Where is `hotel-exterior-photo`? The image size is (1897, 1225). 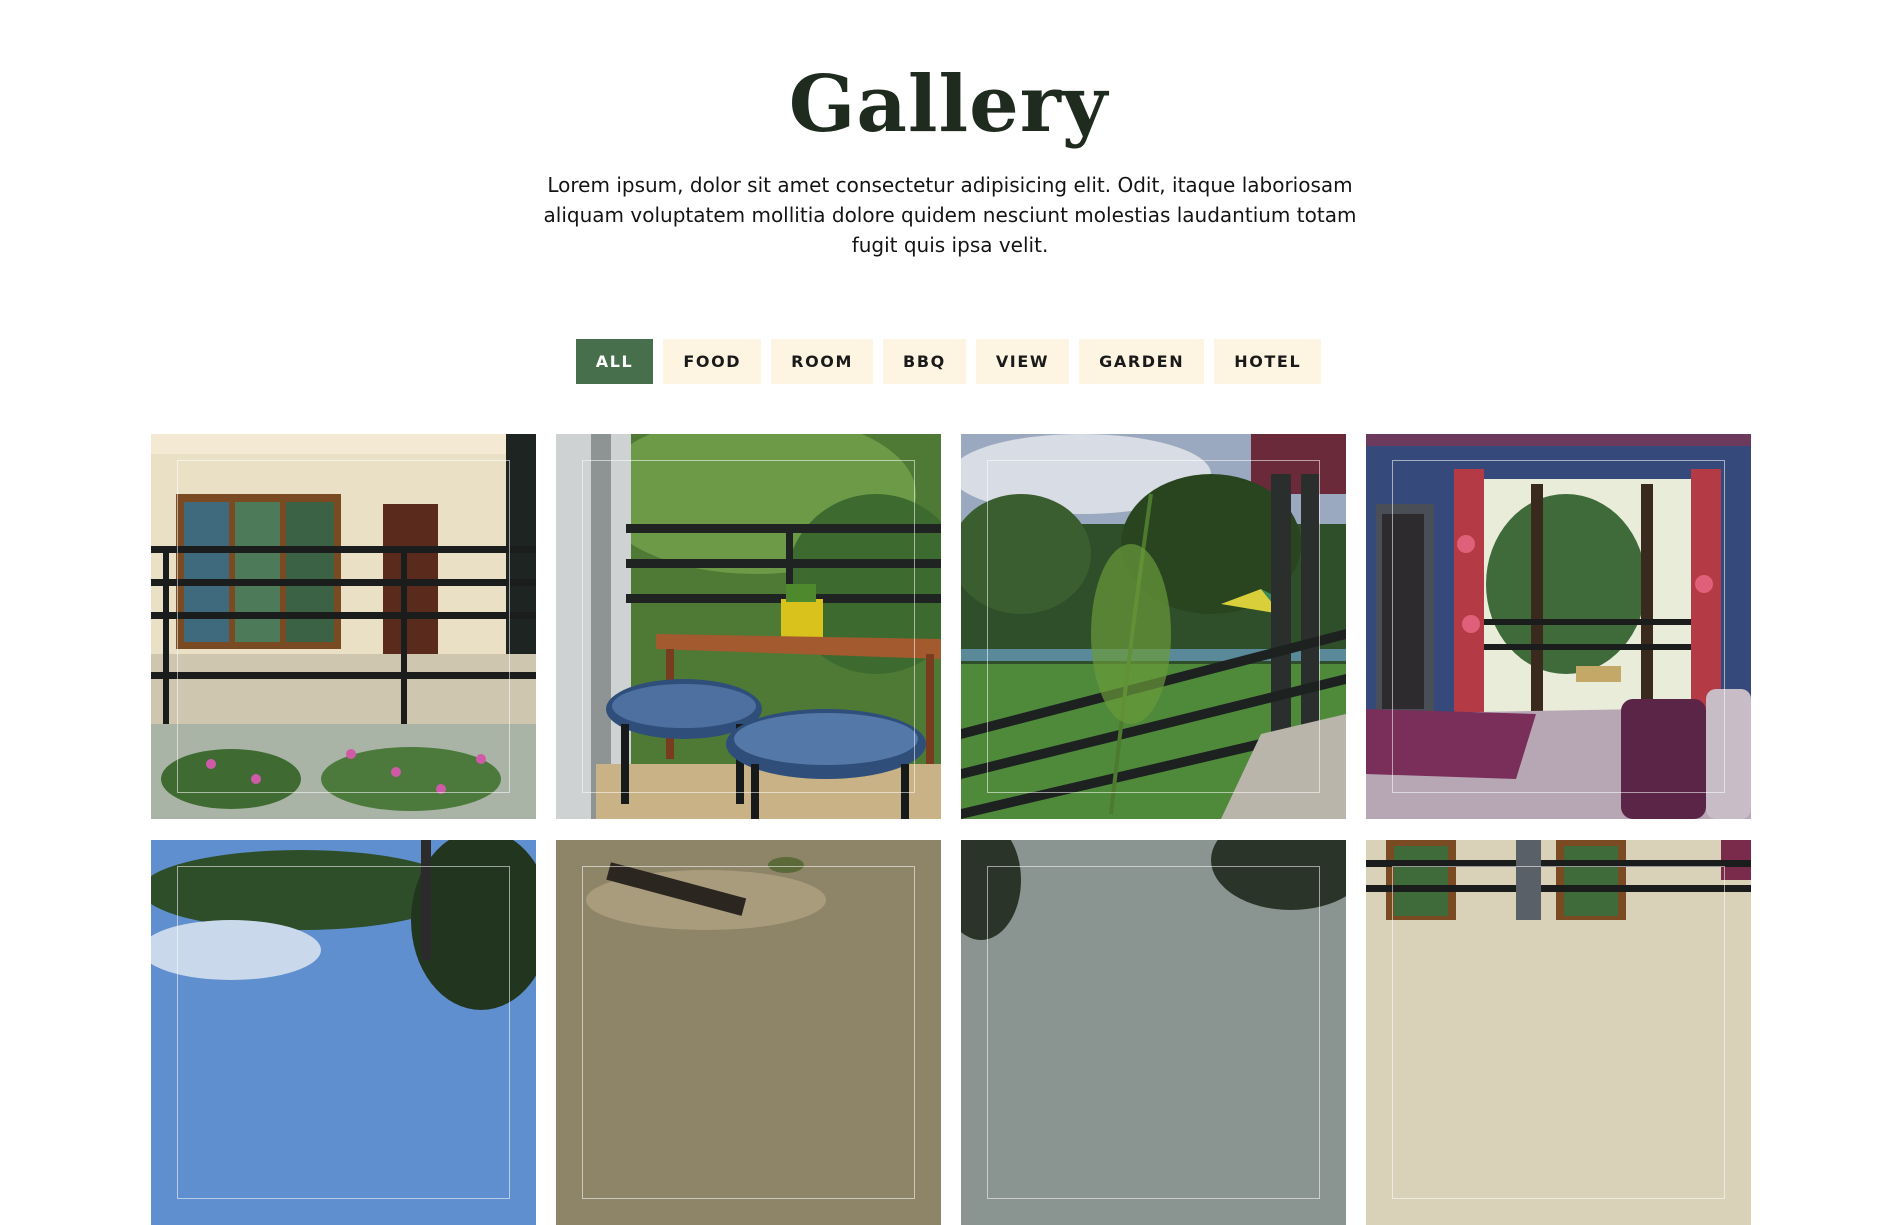
hotel-exterior-photo is located at coordinates (1558, 1032).